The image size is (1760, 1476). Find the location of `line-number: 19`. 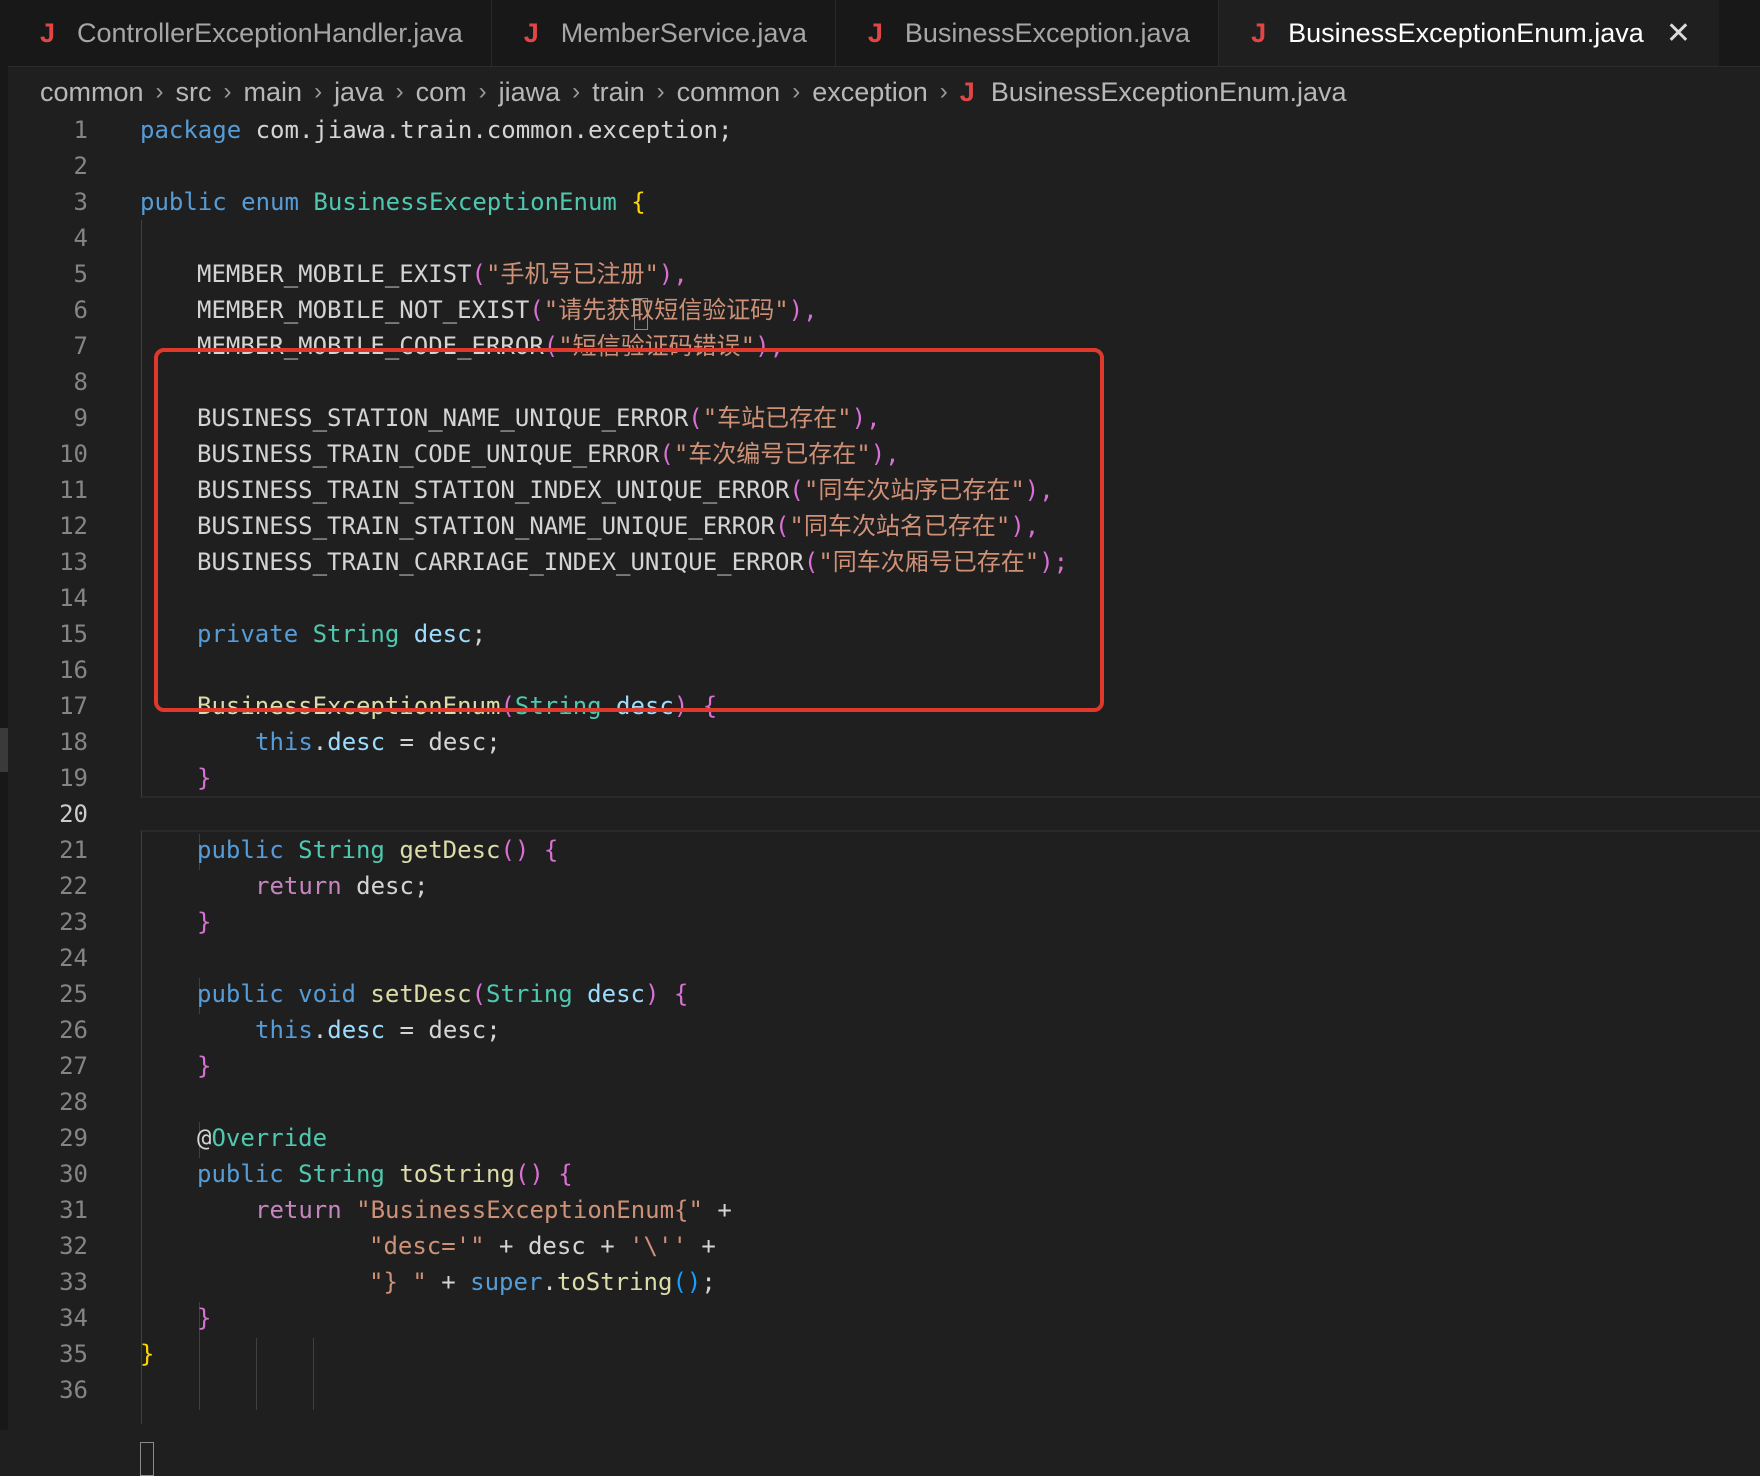

line-number: 19 is located at coordinates (73, 778).